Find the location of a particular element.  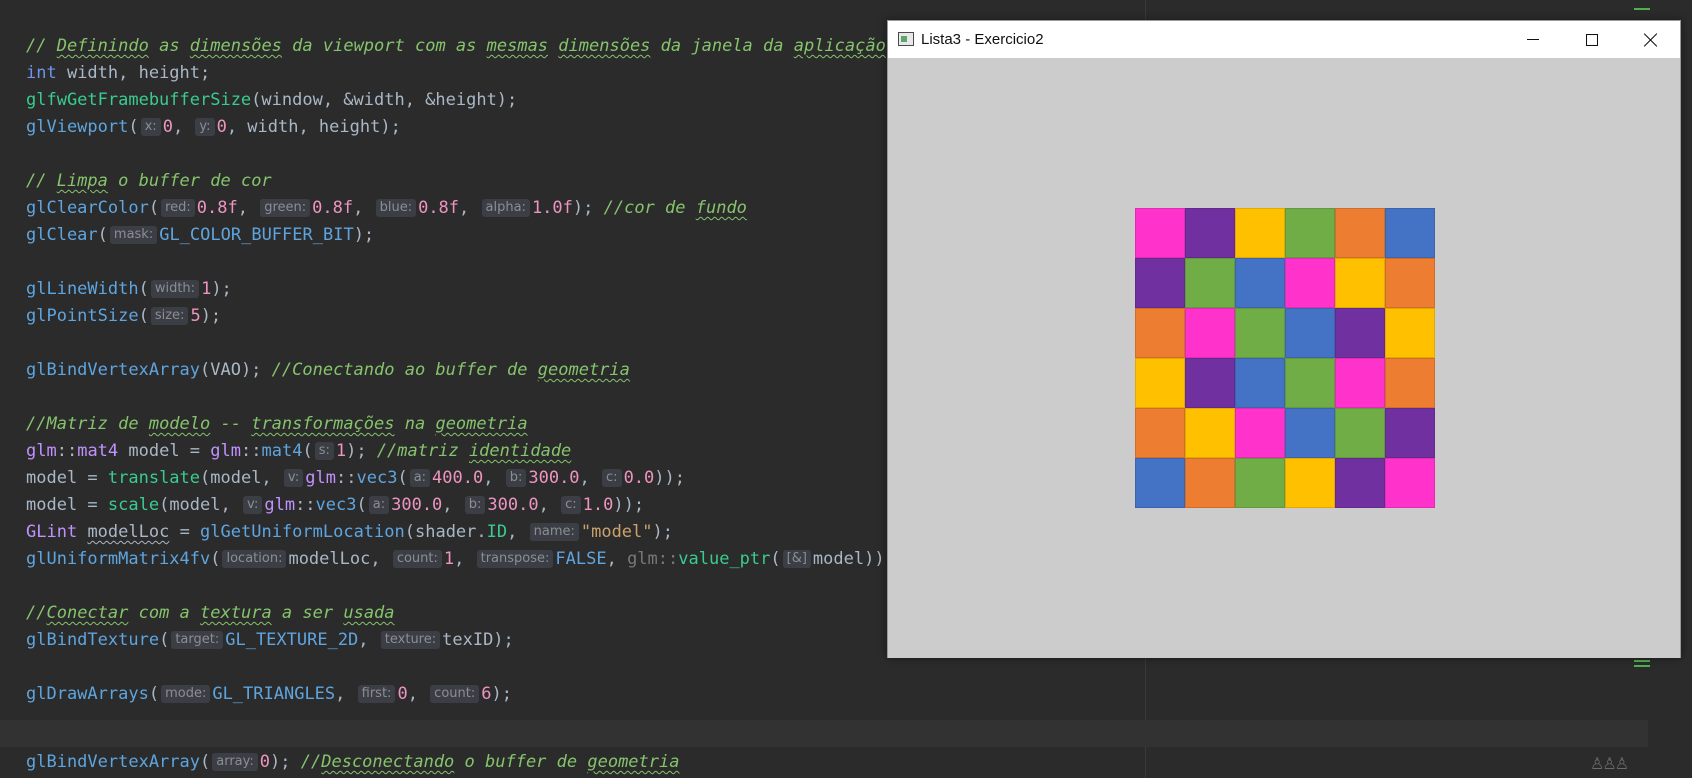

minimize-icon is located at coordinates (1532, 39).